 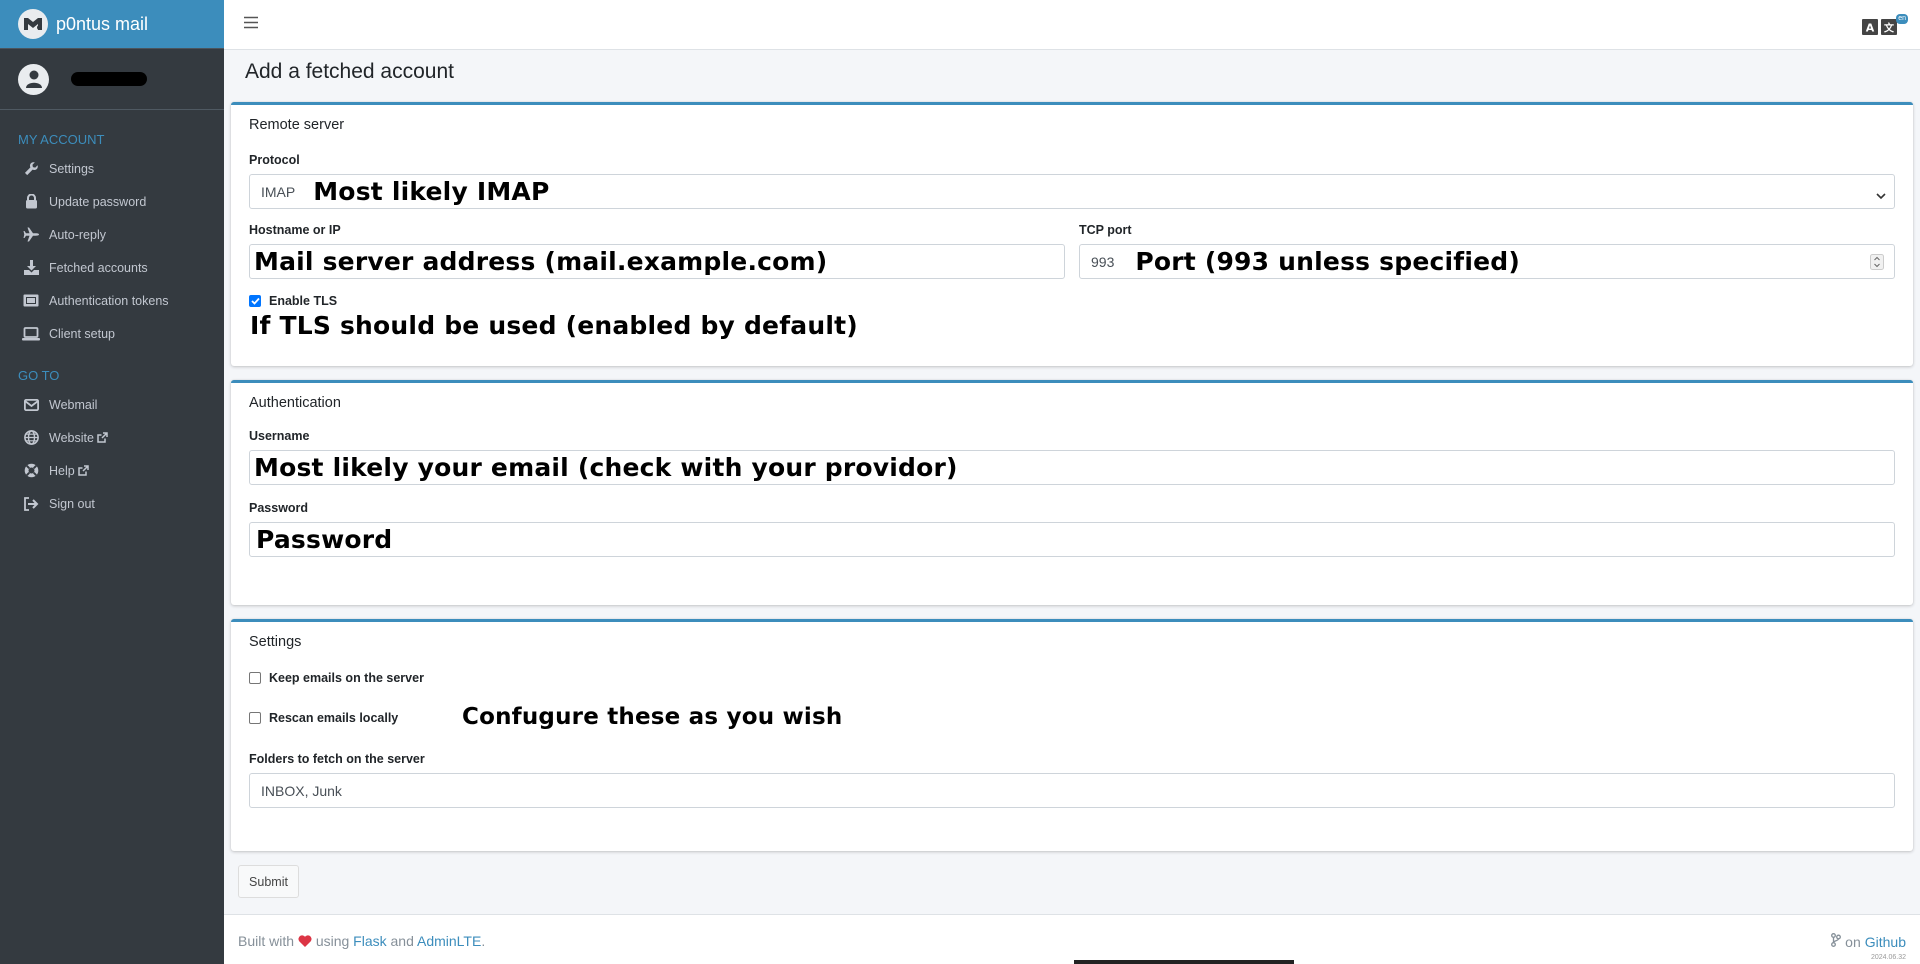 I want to click on username-label: Username, so click(x=279, y=436).